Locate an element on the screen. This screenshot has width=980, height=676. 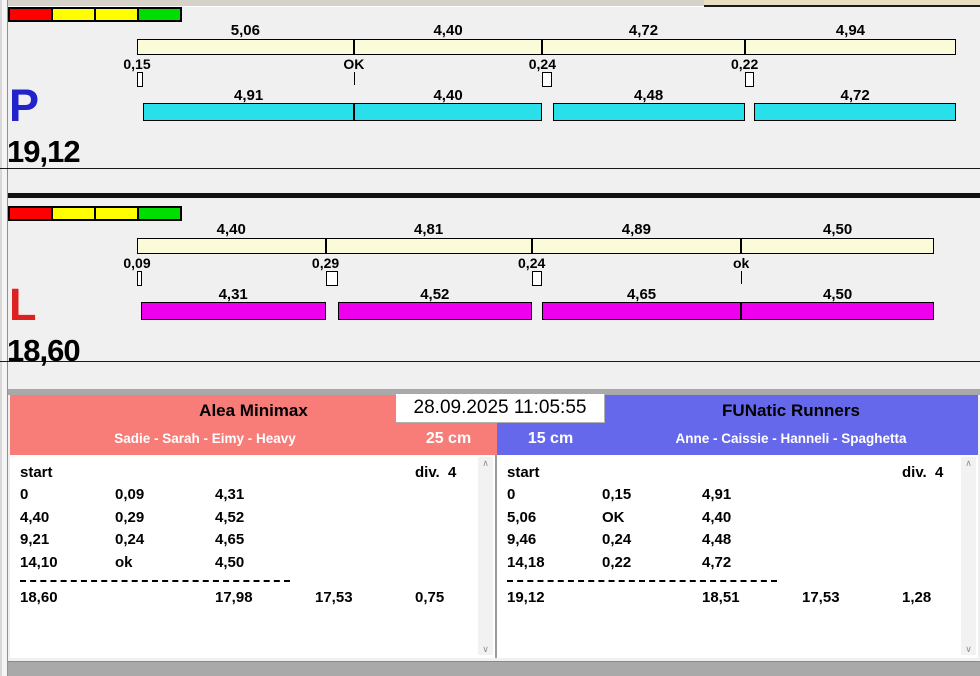
table-row: 9,46 0,24 4,48 is located at coordinates (742, 540).